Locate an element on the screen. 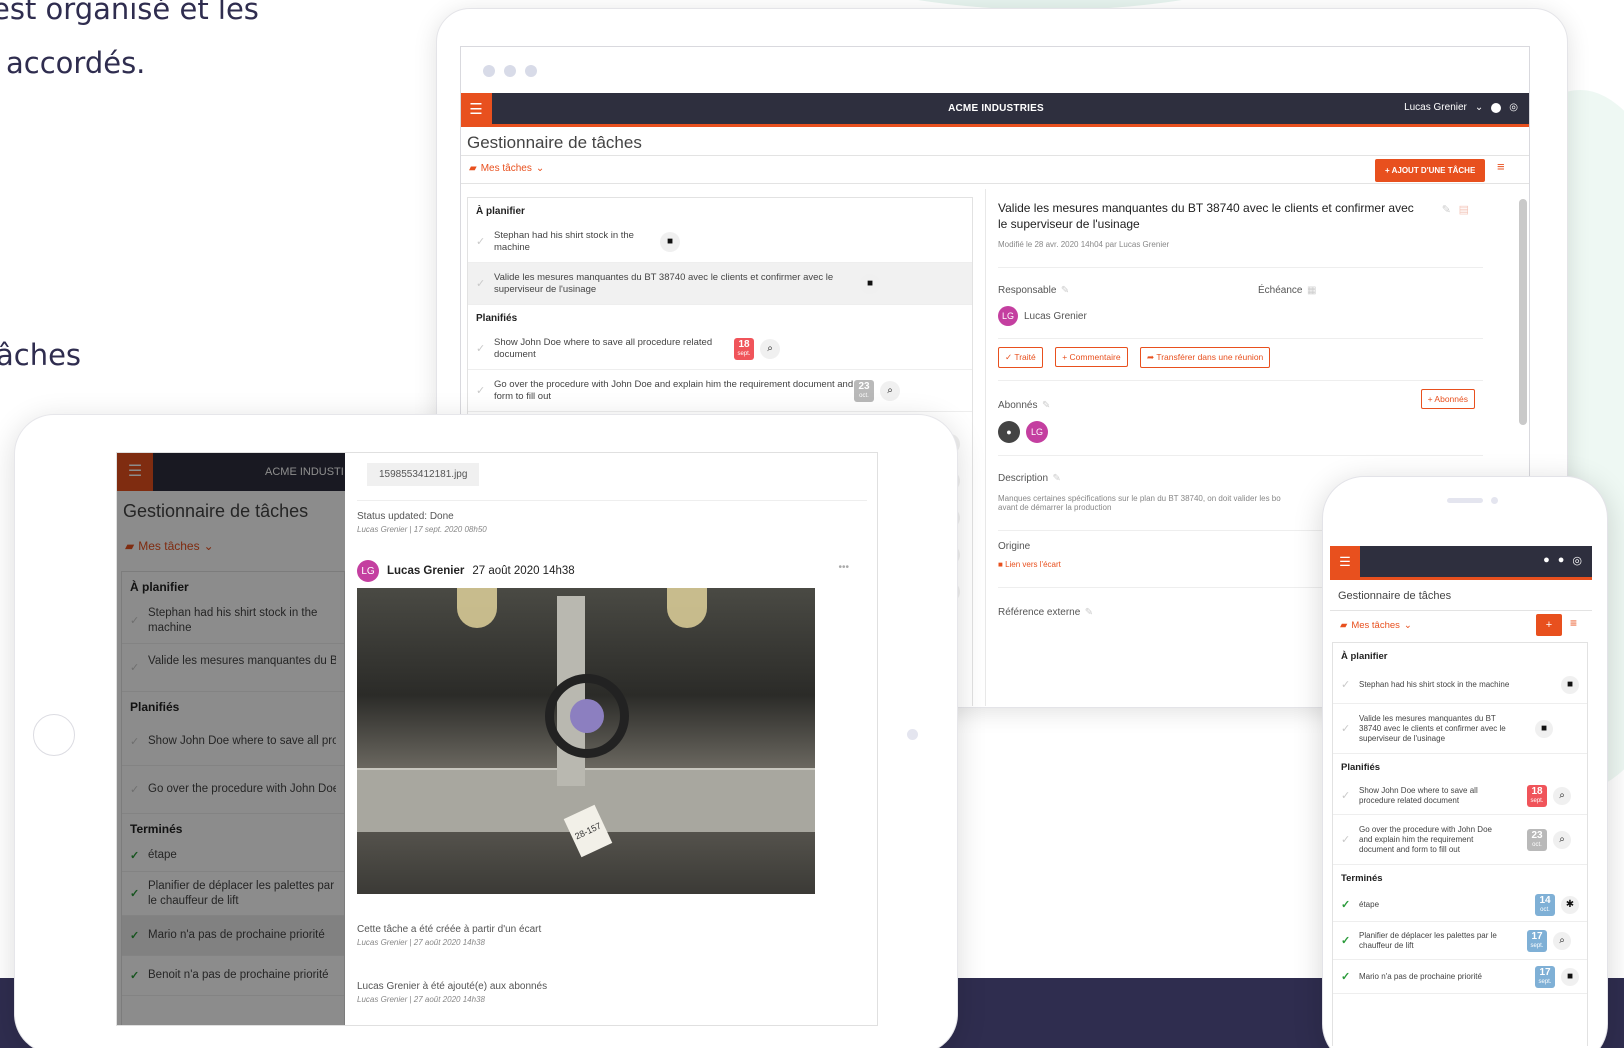  transfer-button: ➦ Transférer dans une réunion is located at coordinates (1205, 358).